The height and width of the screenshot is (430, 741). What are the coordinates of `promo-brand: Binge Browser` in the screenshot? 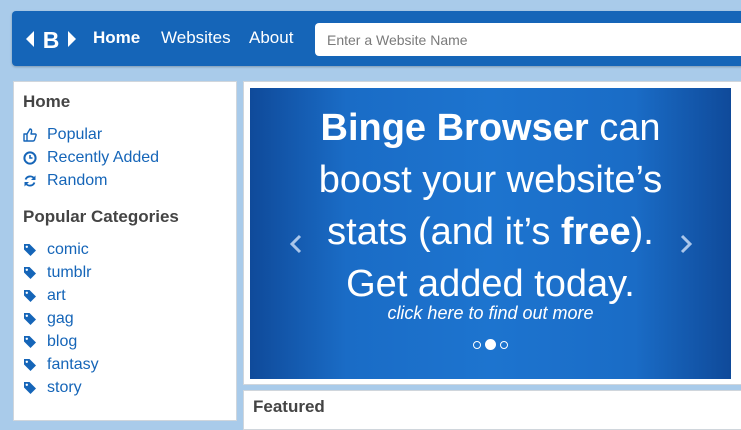 It's located at (454, 128).